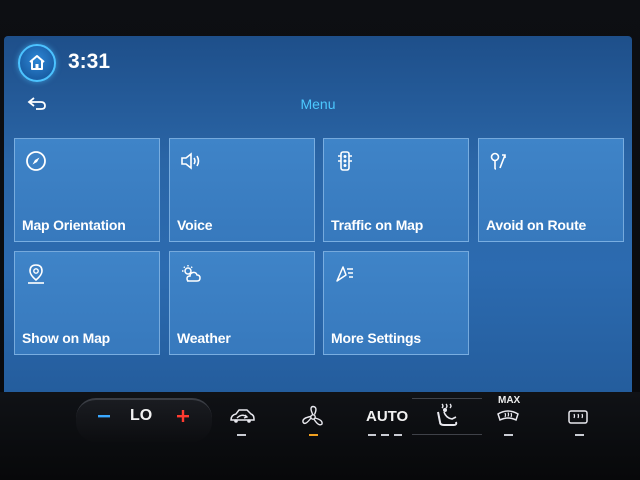  Describe the element at coordinates (89, 61) in the screenshot. I see `clock: 3:31` at that location.